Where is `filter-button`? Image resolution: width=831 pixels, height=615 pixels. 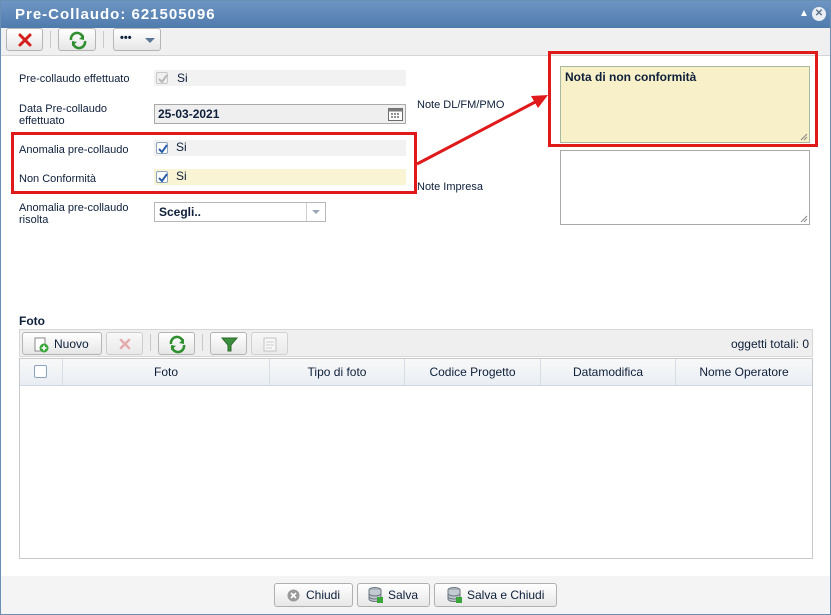
filter-button is located at coordinates (228, 343).